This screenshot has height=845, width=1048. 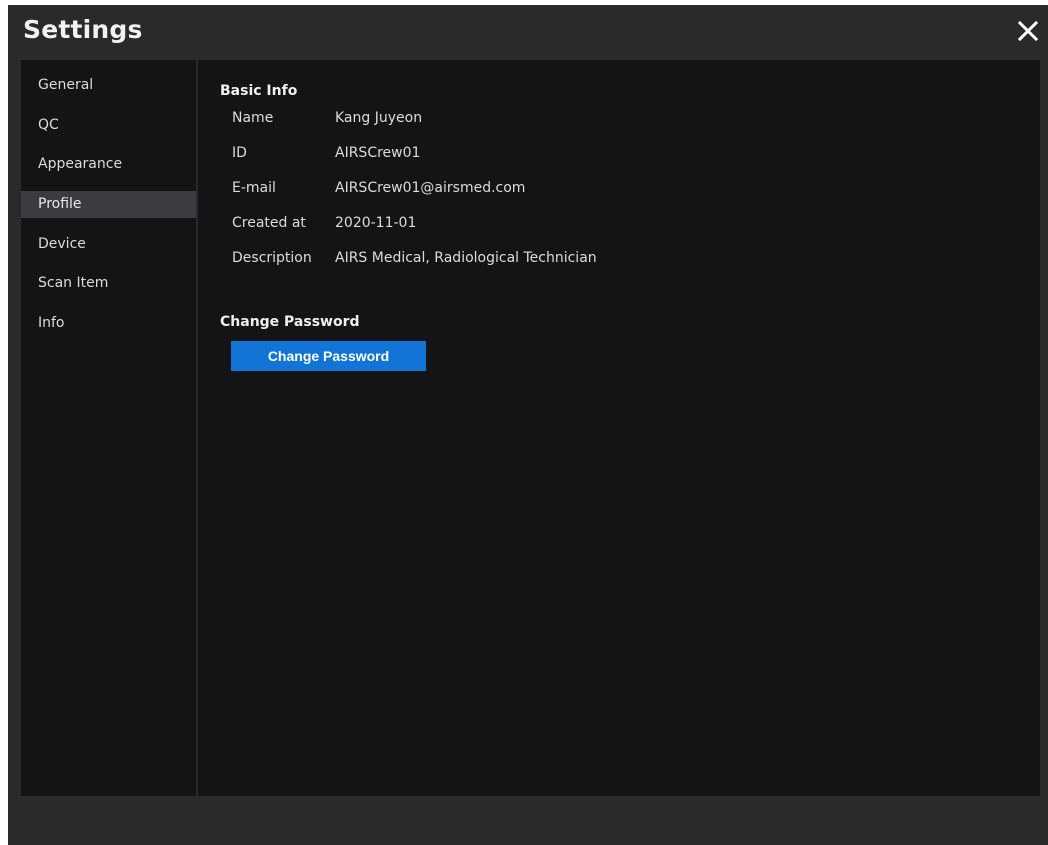 I want to click on sidebar-item-general: General, so click(x=108, y=85).